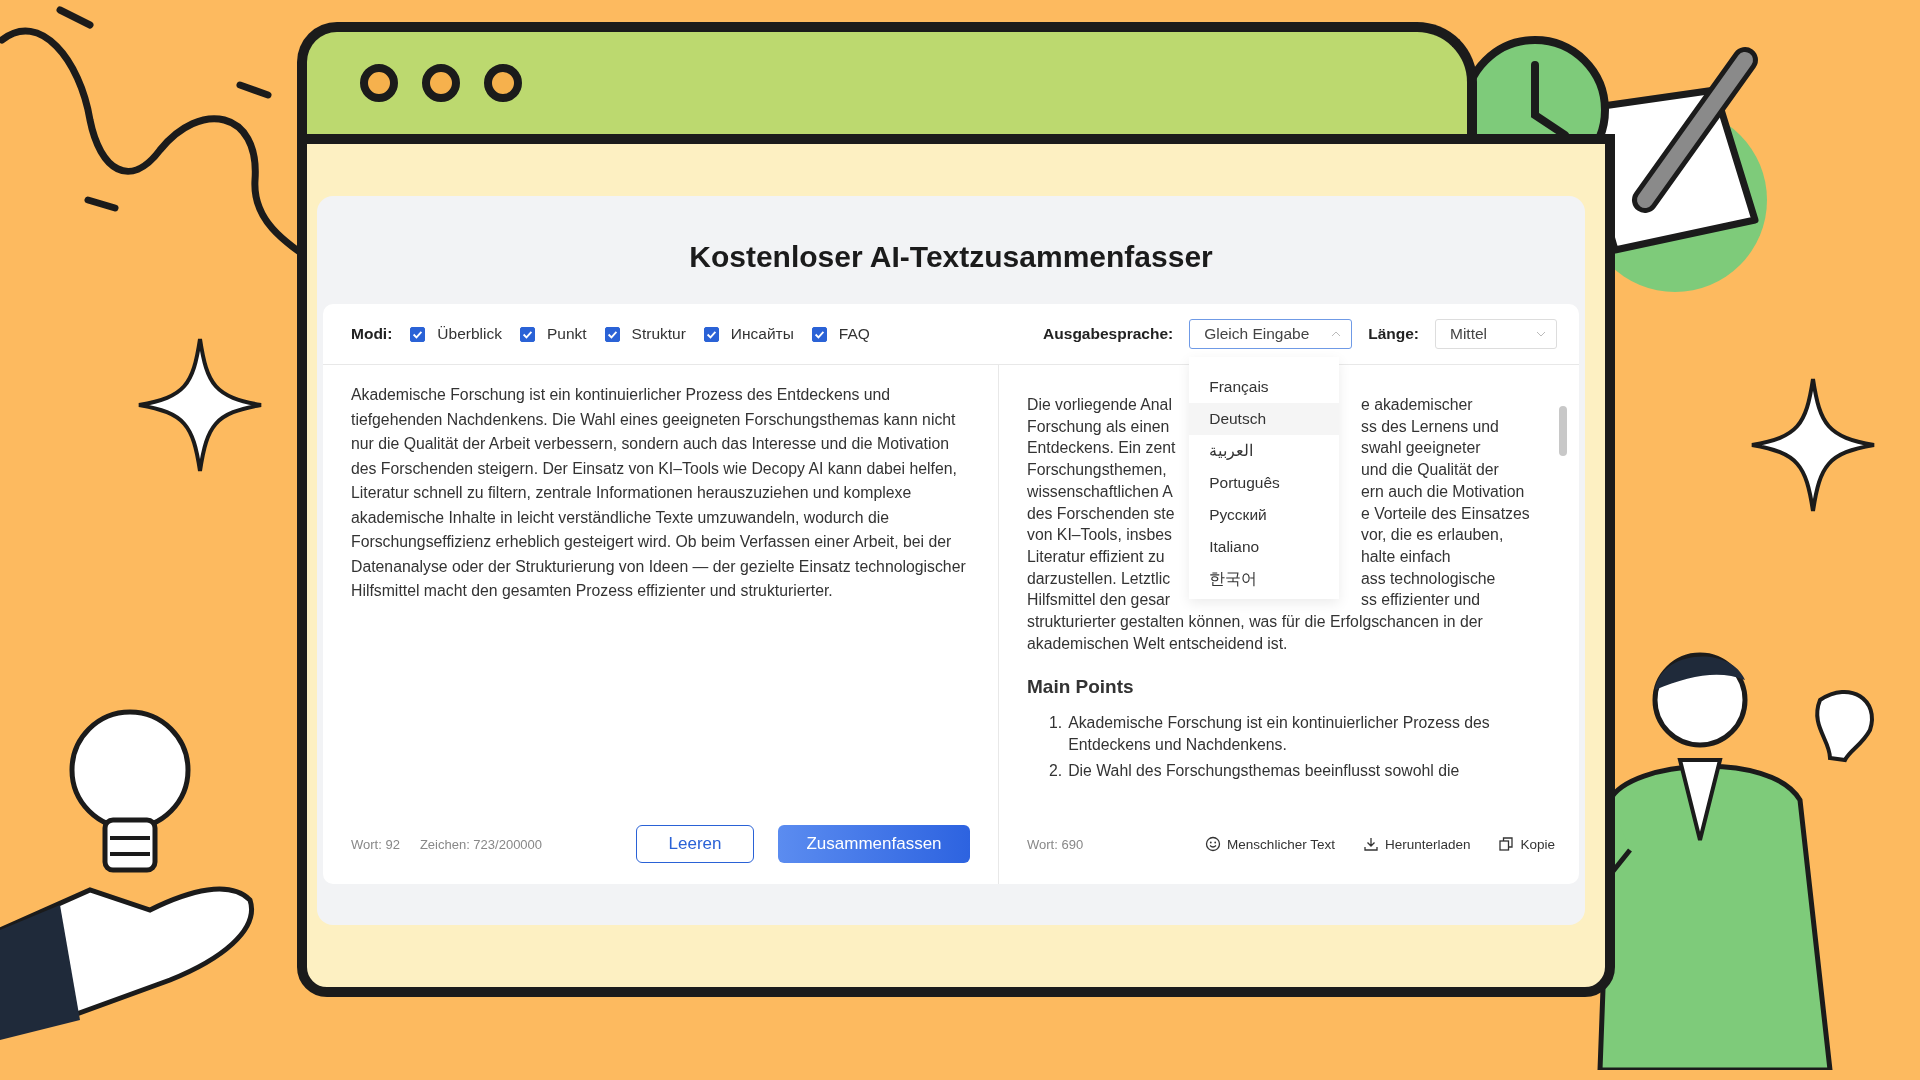 The image size is (1920, 1080). I want to click on main-points-heading: Main Points, so click(1081, 687).